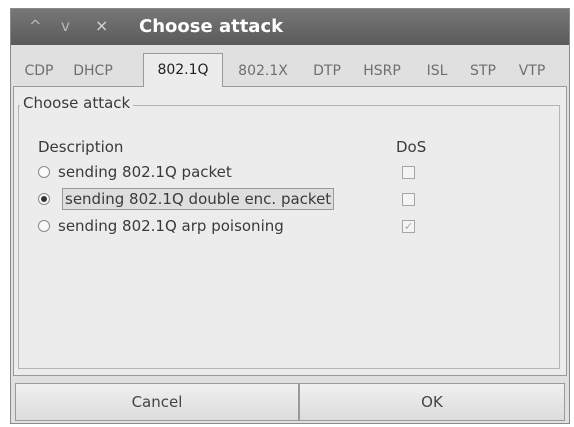 This screenshot has height=427, width=574. What do you see at coordinates (290, 27) in the screenshot?
I see `title-bar: ^ v × Choose attack` at bounding box center [290, 27].